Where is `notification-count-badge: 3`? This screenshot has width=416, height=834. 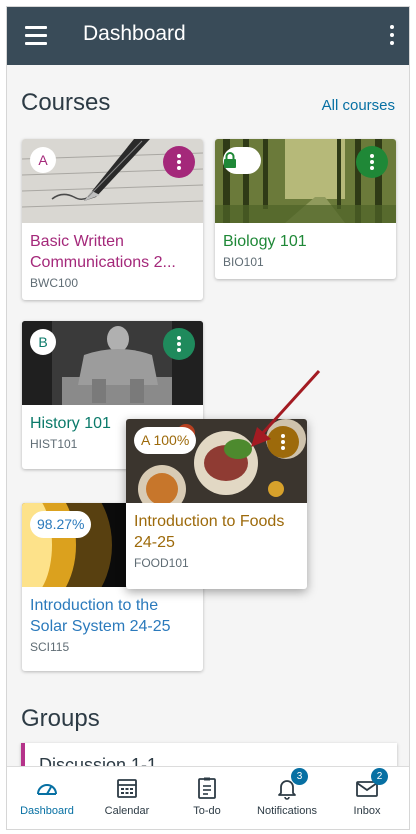 notification-count-badge: 3 is located at coordinates (299, 776).